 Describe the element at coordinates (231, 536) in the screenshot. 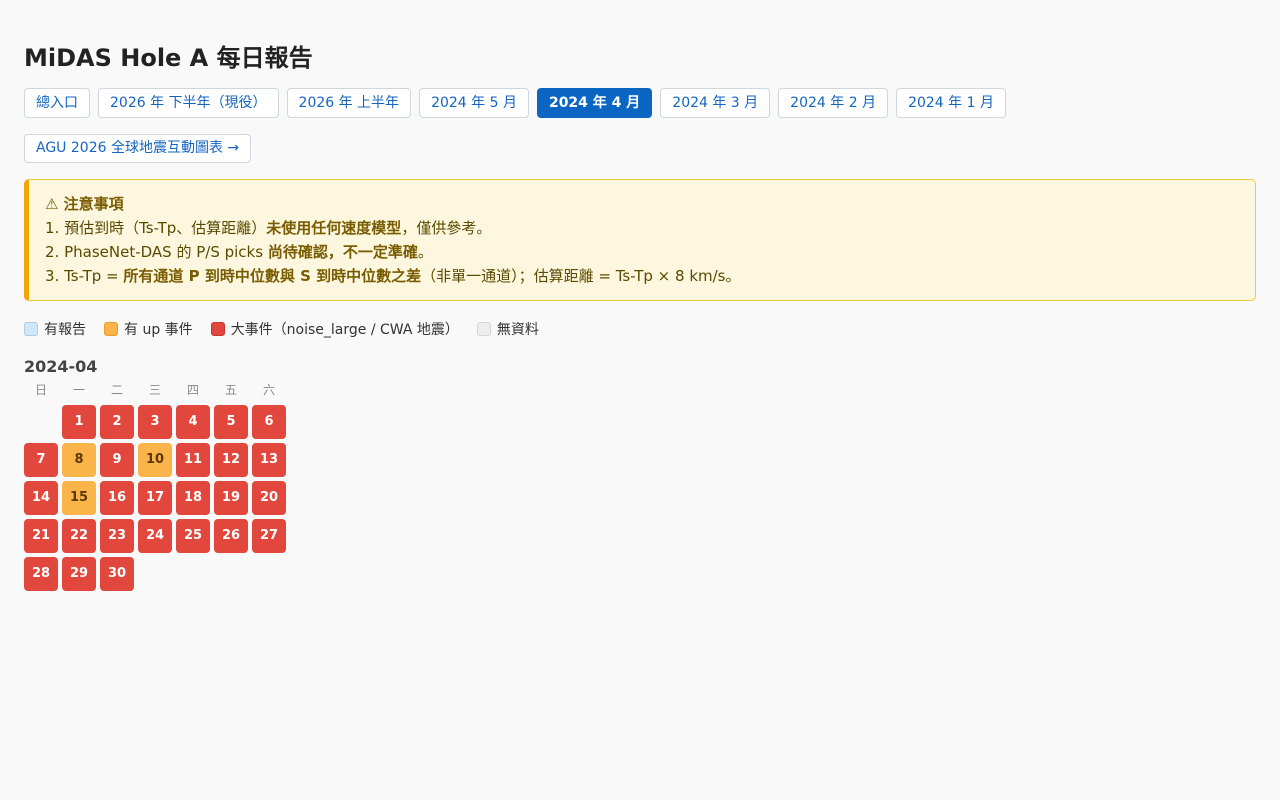

I see `calendar-day-26: 26` at that location.